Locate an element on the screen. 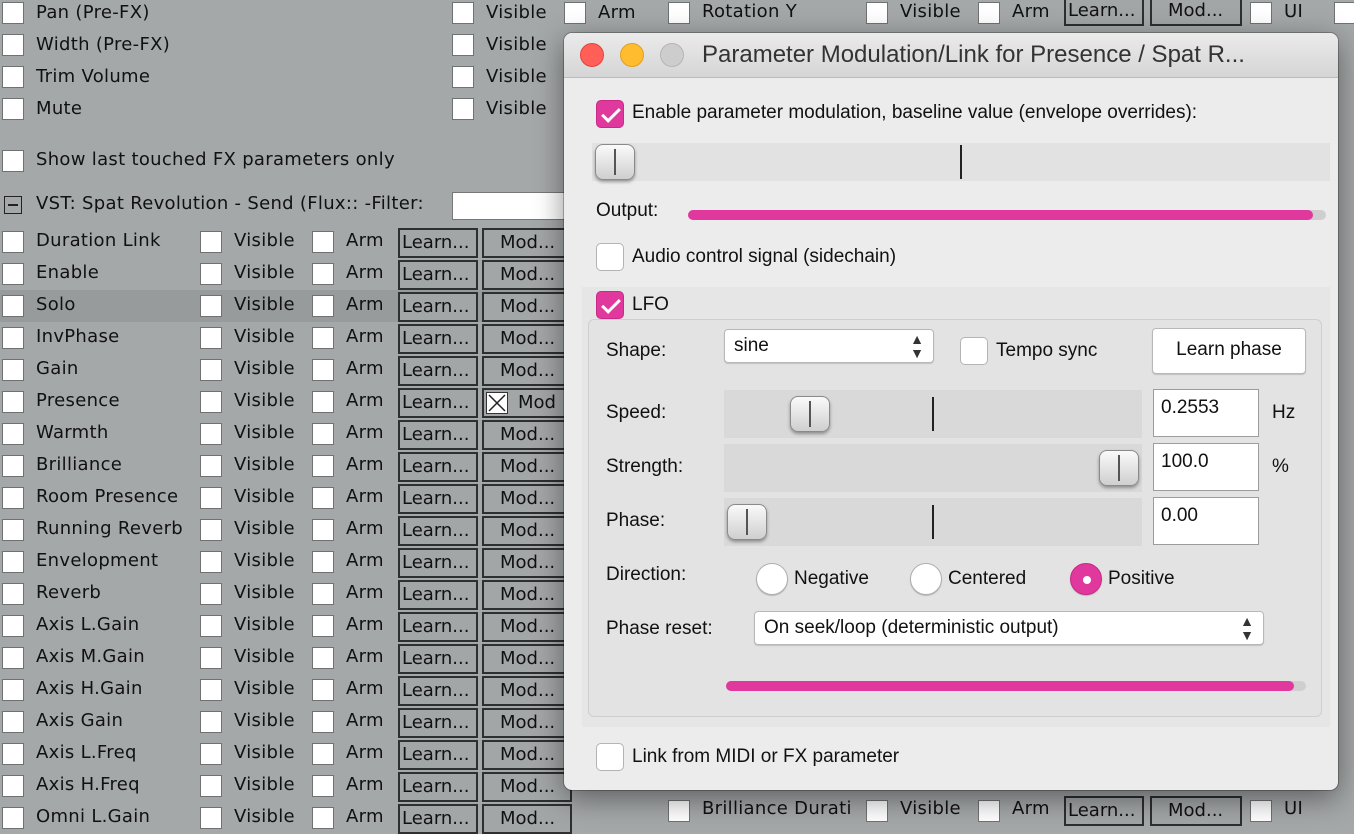 The width and height of the screenshot is (1354, 834). audio-control-checkbox is located at coordinates (610, 257).